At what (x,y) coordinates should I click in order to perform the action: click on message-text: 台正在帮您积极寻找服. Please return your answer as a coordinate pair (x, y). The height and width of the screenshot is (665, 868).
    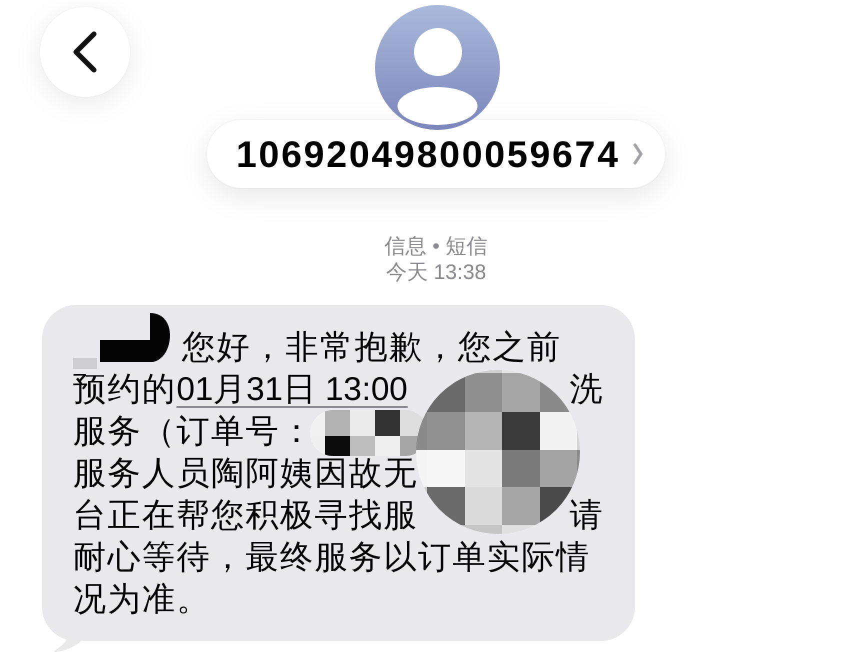
    Looking at the image, I should click on (245, 515).